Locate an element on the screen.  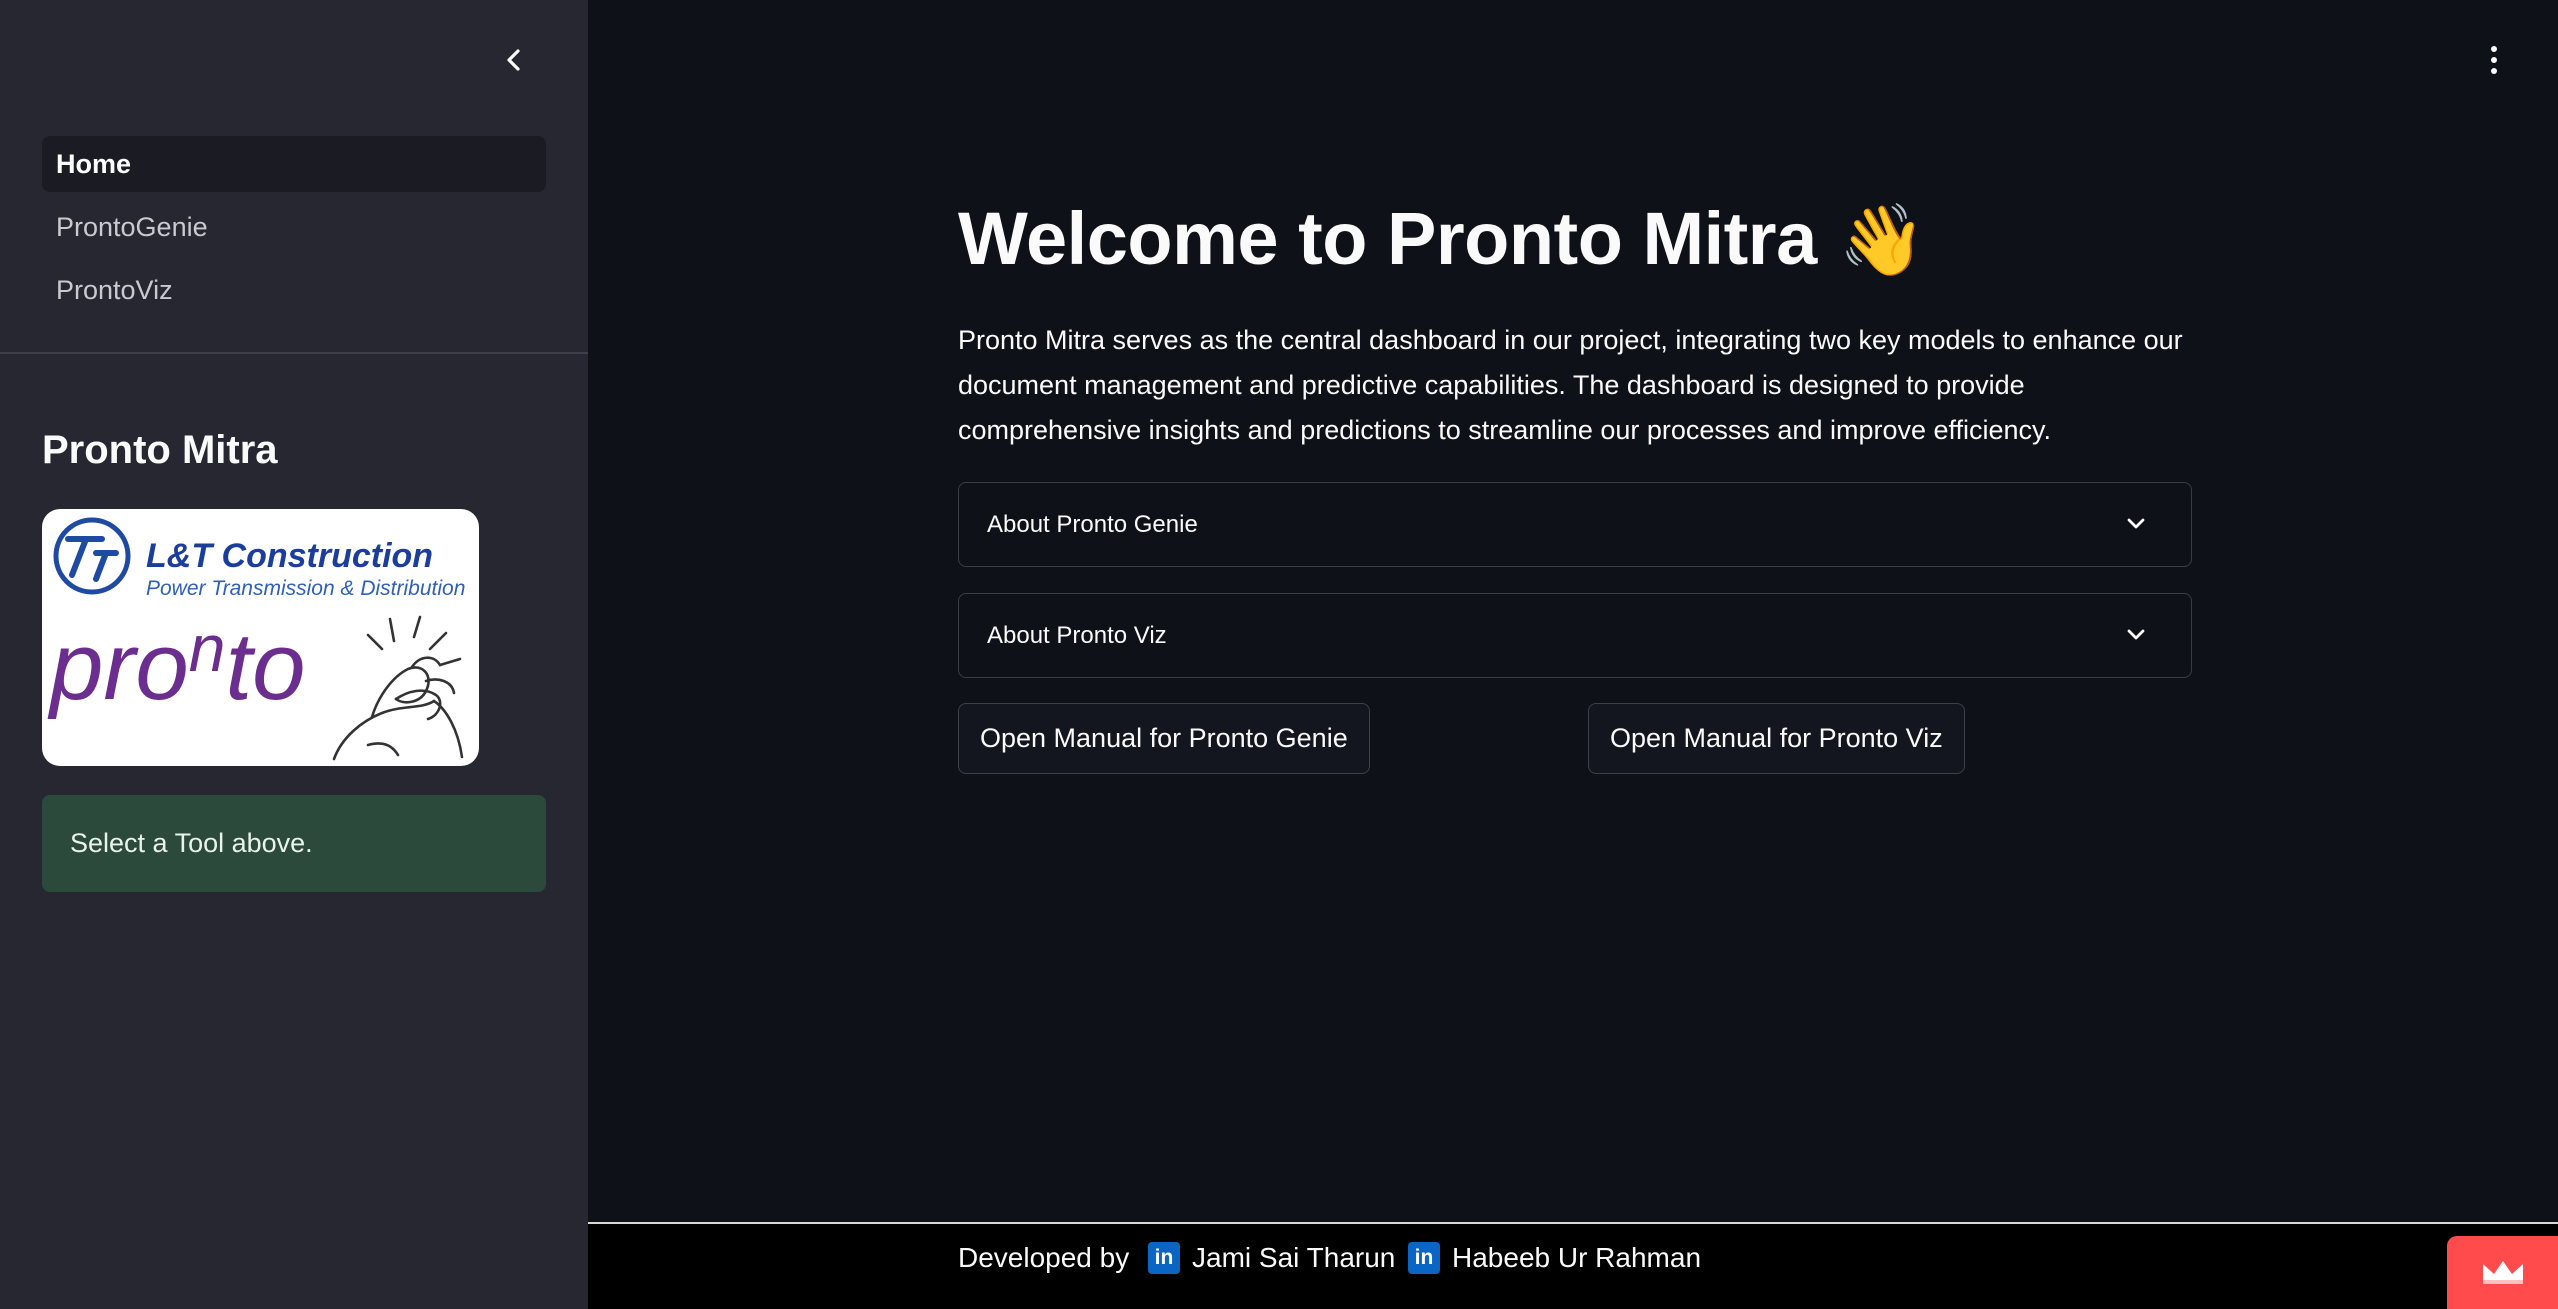
developer-name: Habeeb Ur Rahman is located at coordinates (1577, 1257).